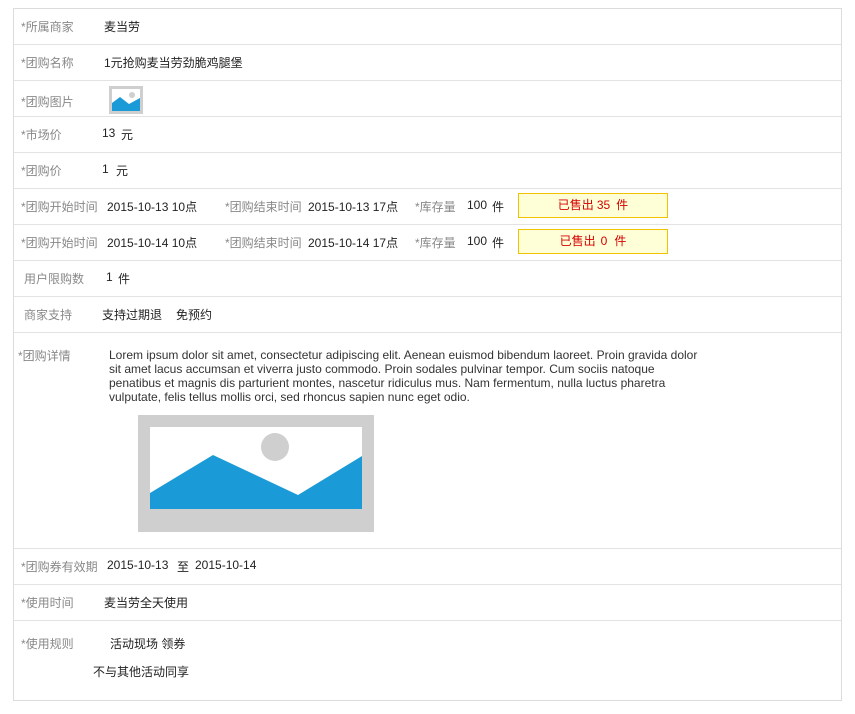 This screenshot has width=855, height=714. I want to click on row-usage-time: *使用时间 麦当劳全天使用, so click(427, 603).